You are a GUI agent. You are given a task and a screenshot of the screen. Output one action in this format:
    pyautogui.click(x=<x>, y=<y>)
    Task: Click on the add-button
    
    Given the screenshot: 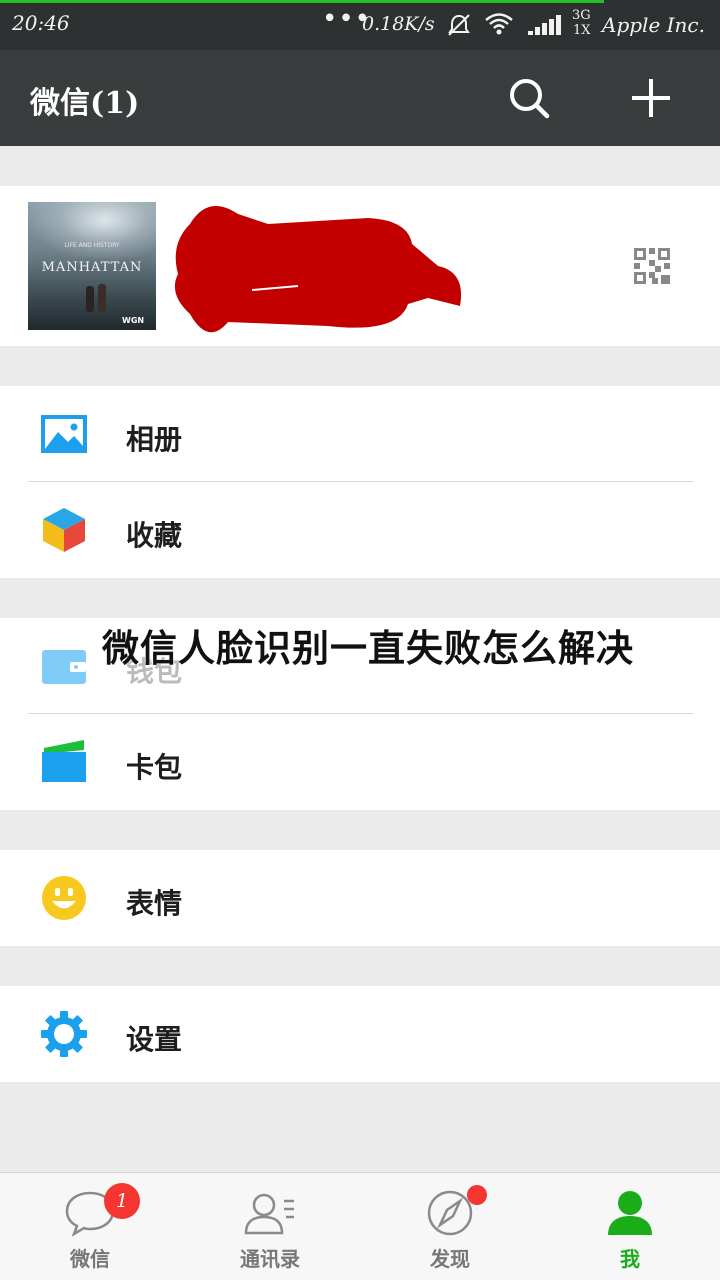 What is the action you would take?
    pyautogui.click(x=651, y=98)
    